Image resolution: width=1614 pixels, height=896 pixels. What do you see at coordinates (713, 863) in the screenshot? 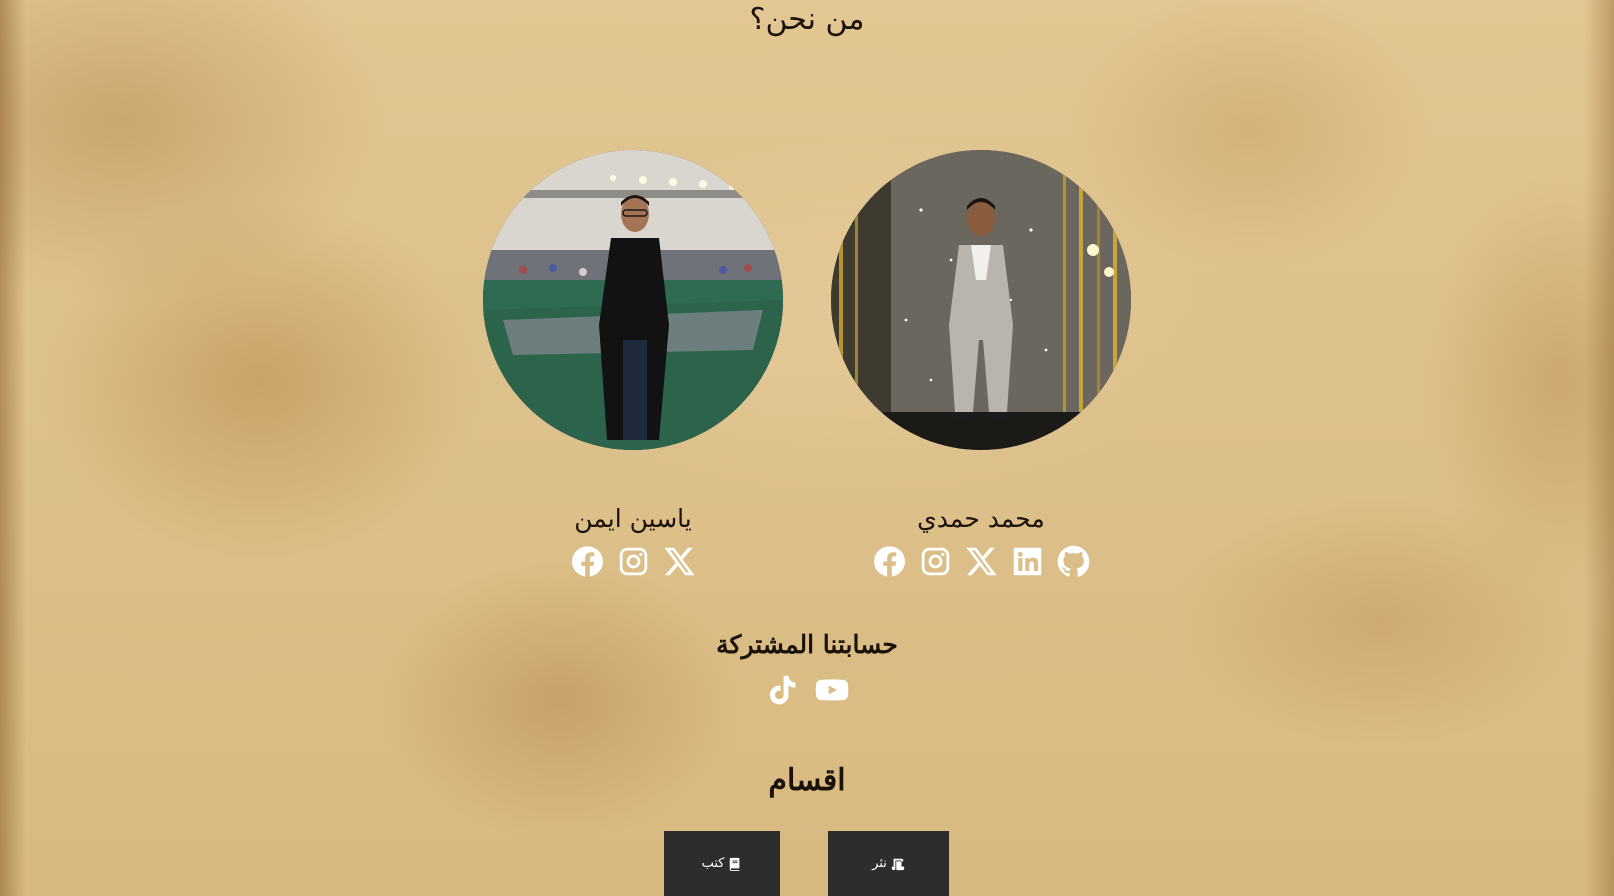
I see `button-label: كتب` at bounding box center [713, 863].